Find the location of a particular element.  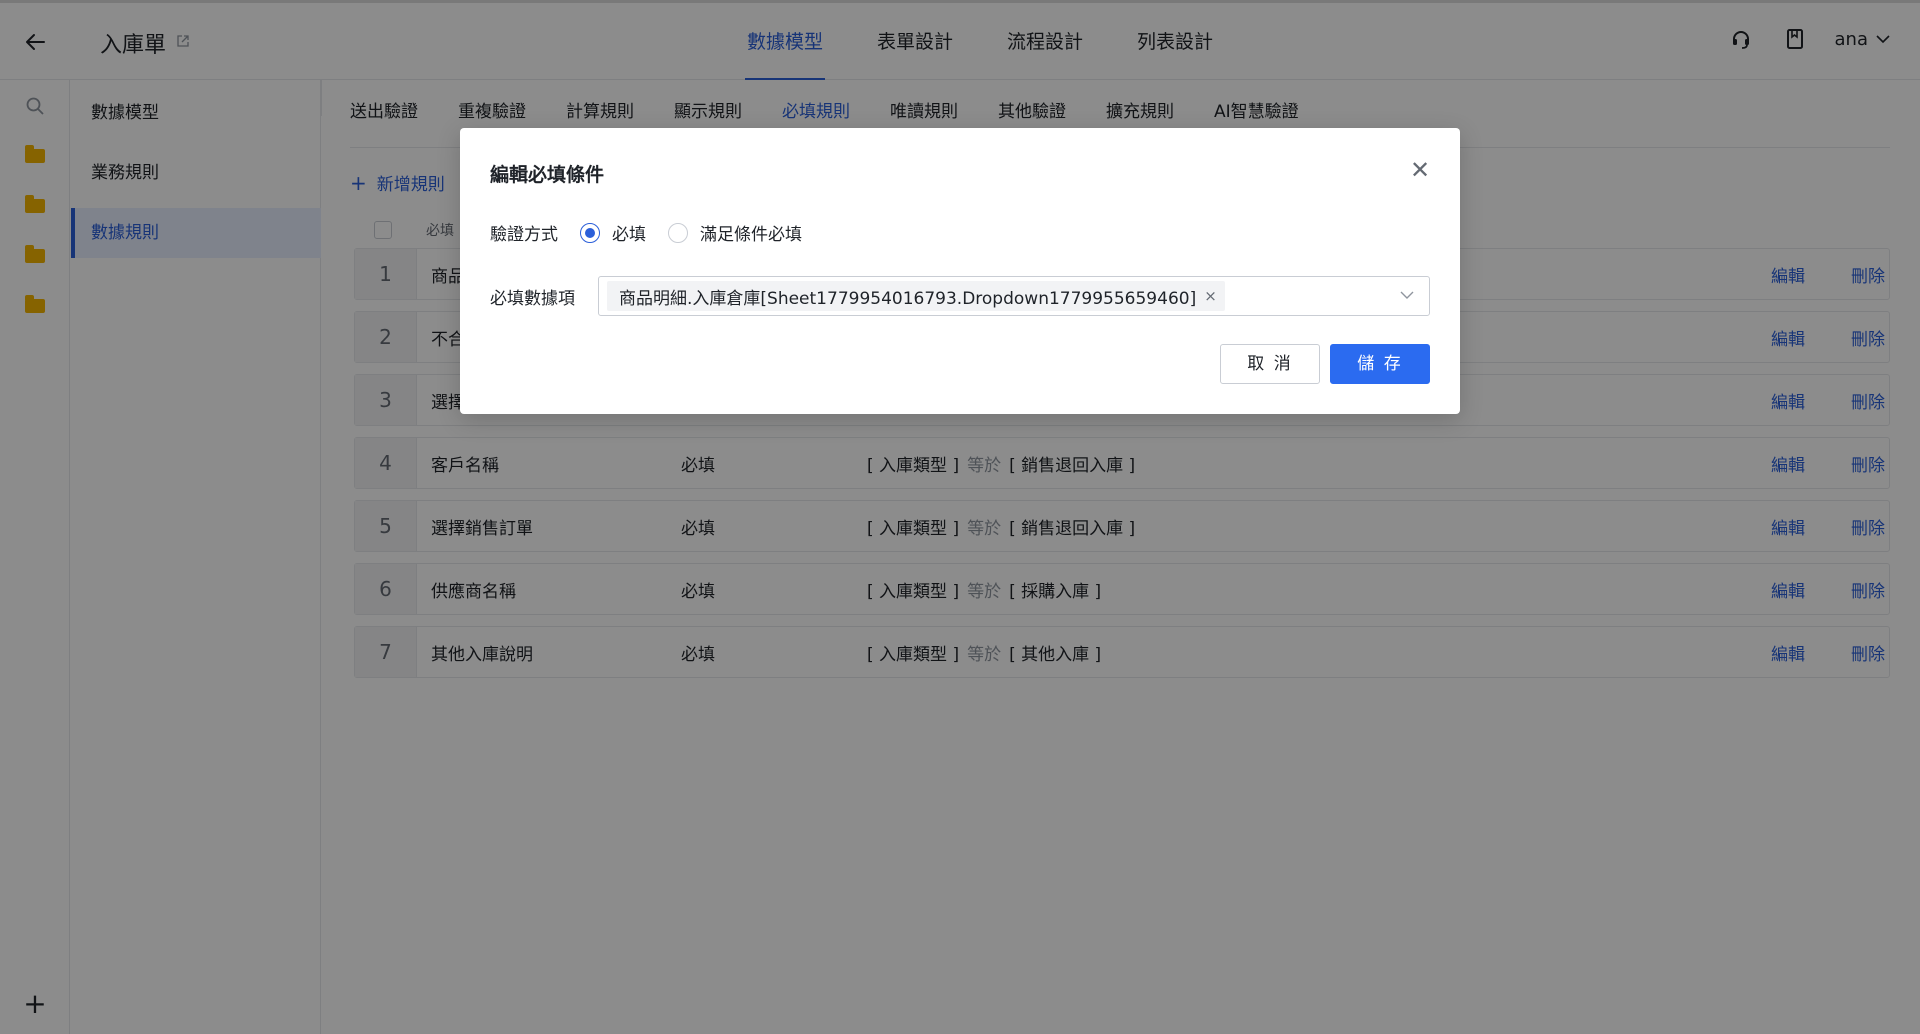

validation-method-label: 驗證方式 is located at coordinates (524, 235).